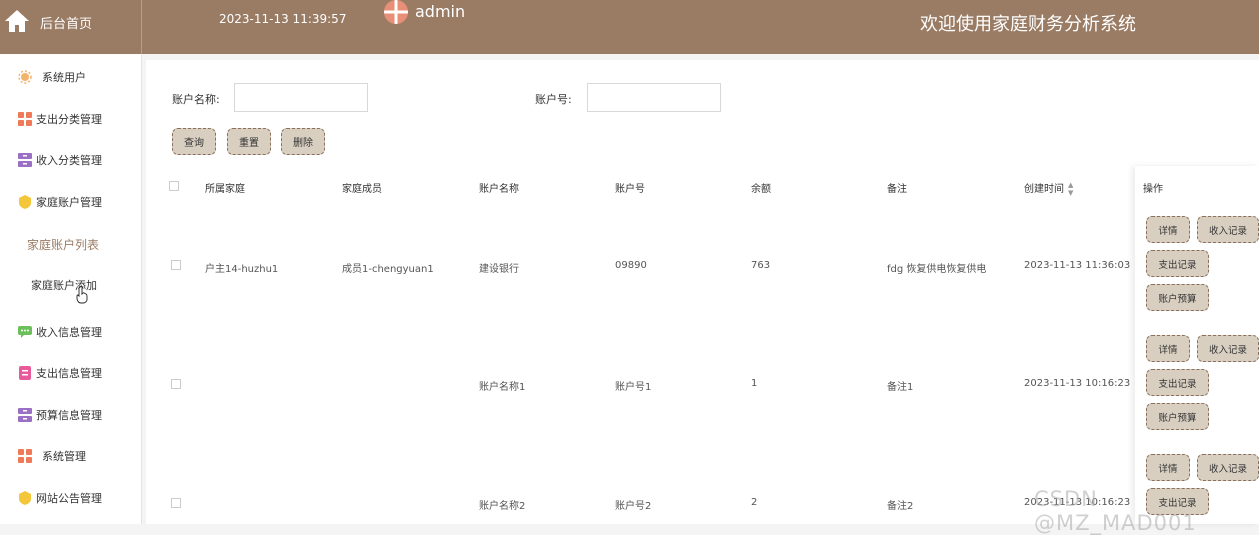 Image resolution: width=1259 pixels, height=535 pixels. I want to click on cell-remark: fdg 恢复供电恢复供电, so click(937, 269).